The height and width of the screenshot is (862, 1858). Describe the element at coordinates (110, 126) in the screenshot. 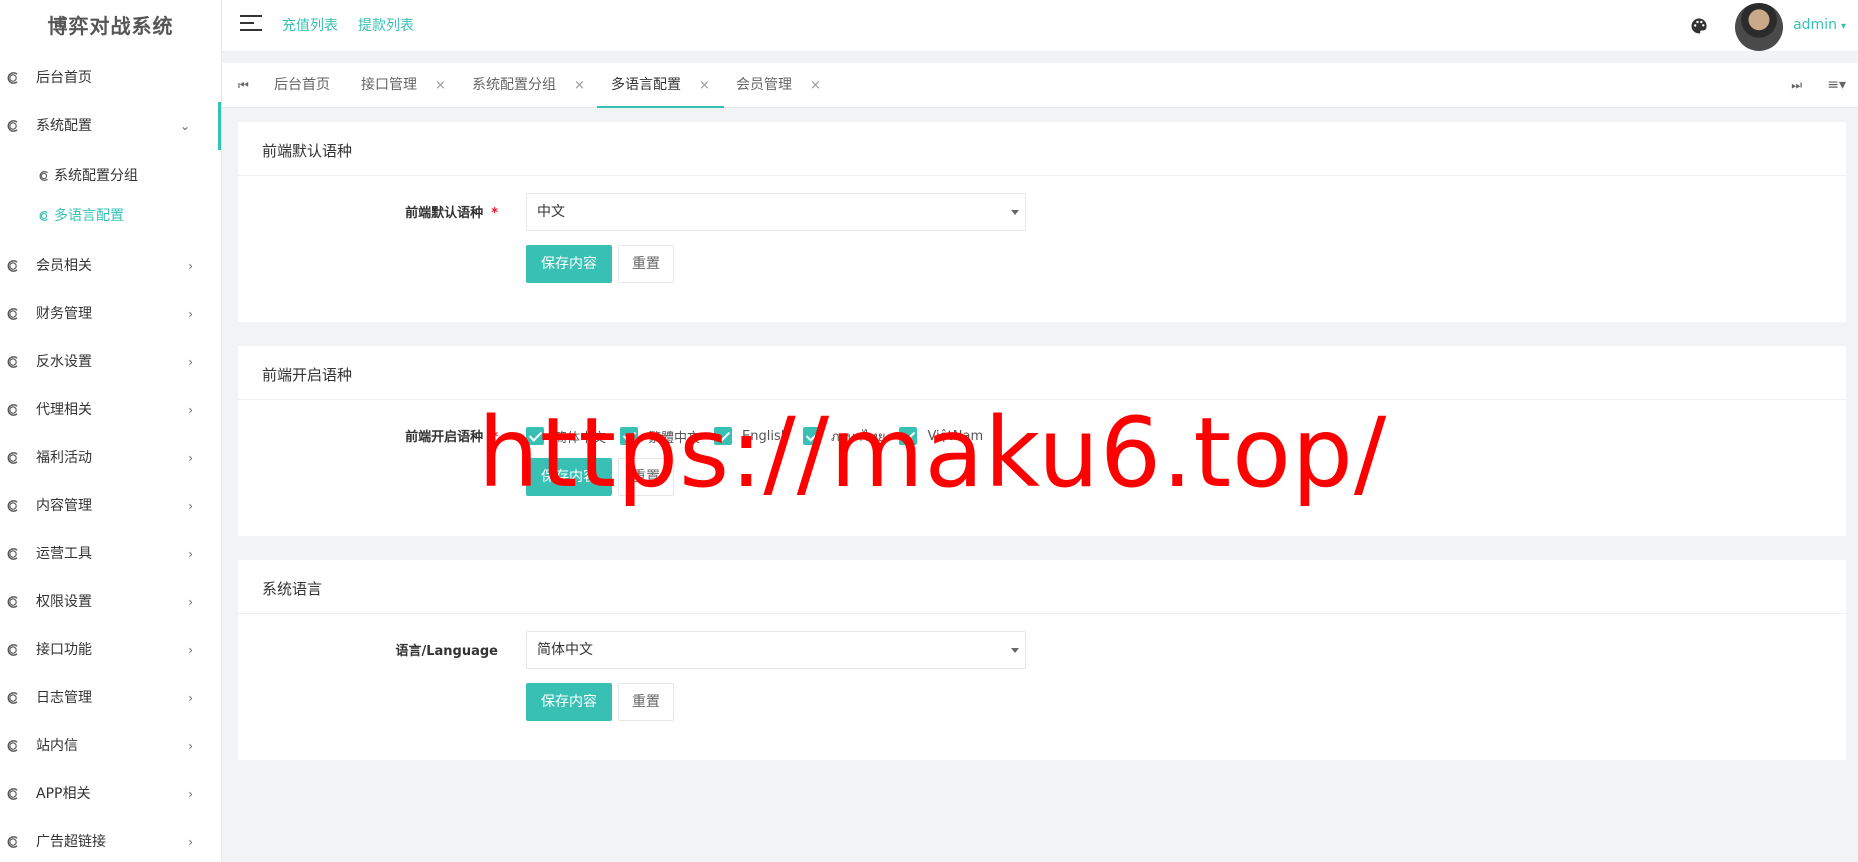

I see `sidebar-item-system-config: 系统配置 ⌄` at that location.